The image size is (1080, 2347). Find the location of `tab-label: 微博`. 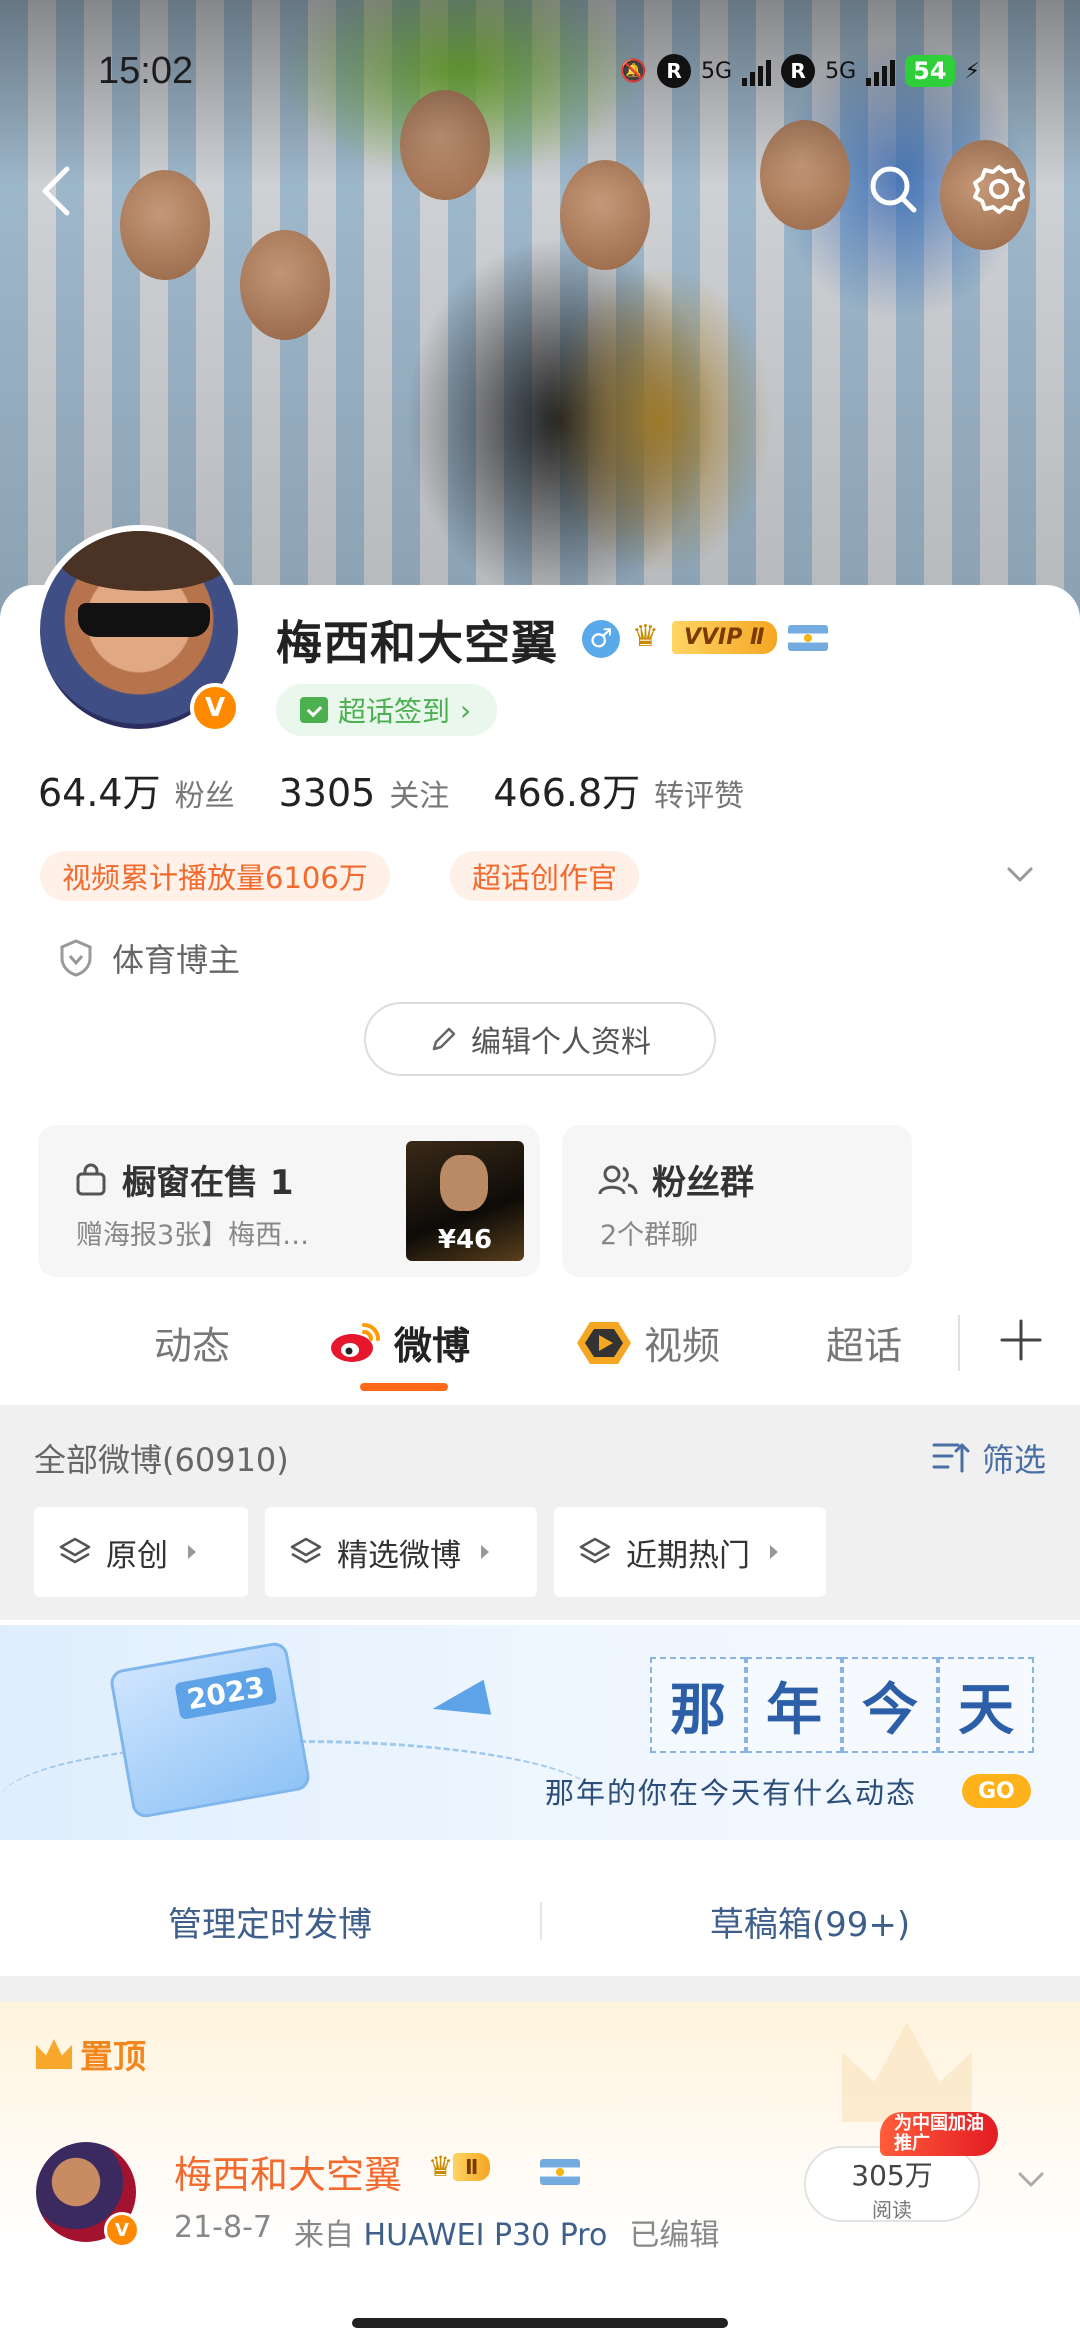

tab-label: 微博 is located at coordinates (432, 1346).